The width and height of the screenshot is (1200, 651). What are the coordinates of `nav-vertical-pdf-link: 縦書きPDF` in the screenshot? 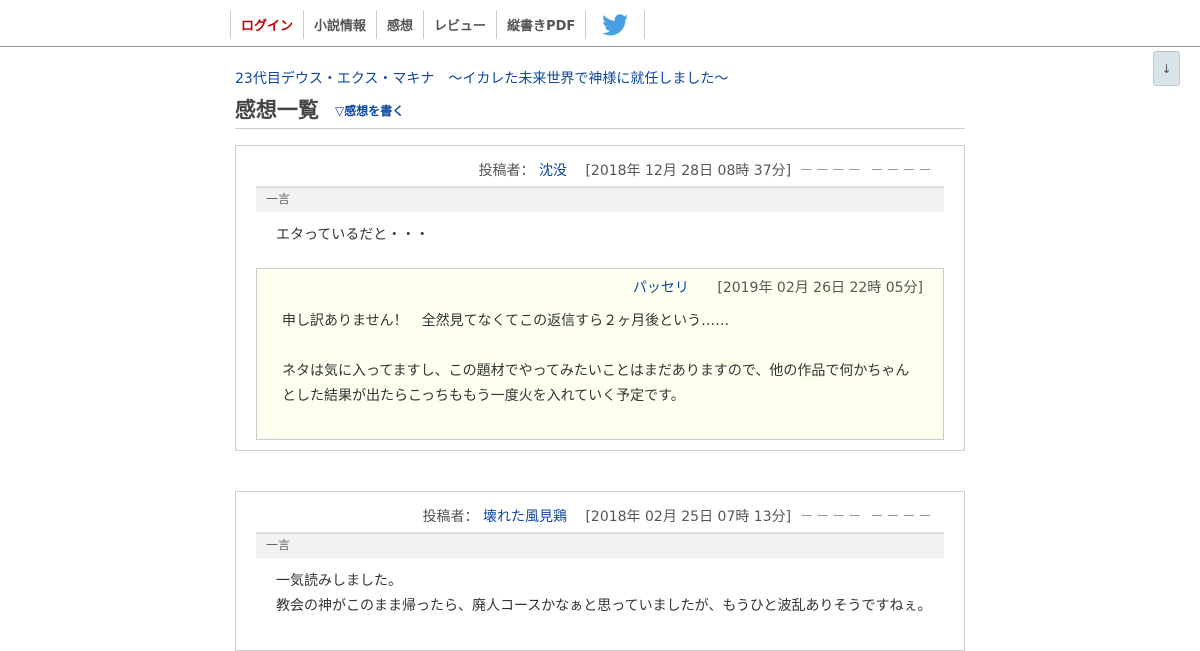 It's located at (540, 24).